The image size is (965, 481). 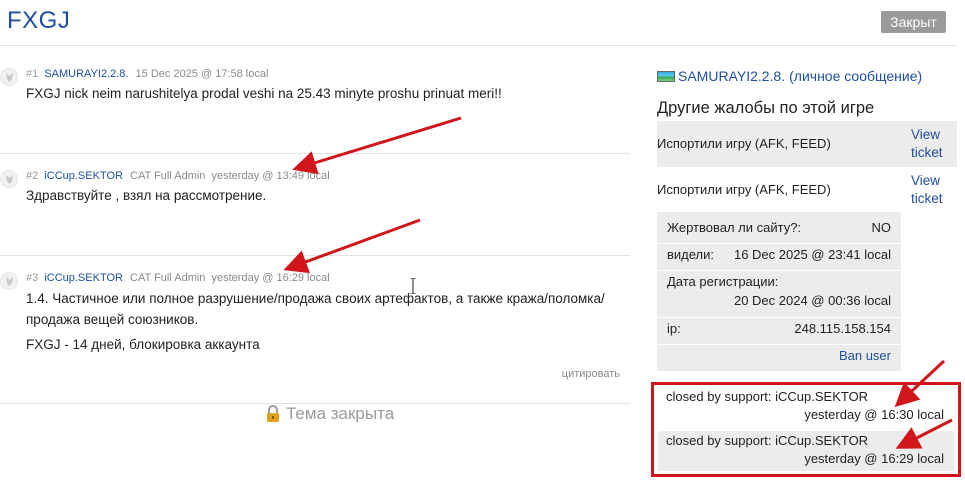 I want to click on info-value: 16 Dec 2025 @ 23:41 local, so click(x=812, y=254).